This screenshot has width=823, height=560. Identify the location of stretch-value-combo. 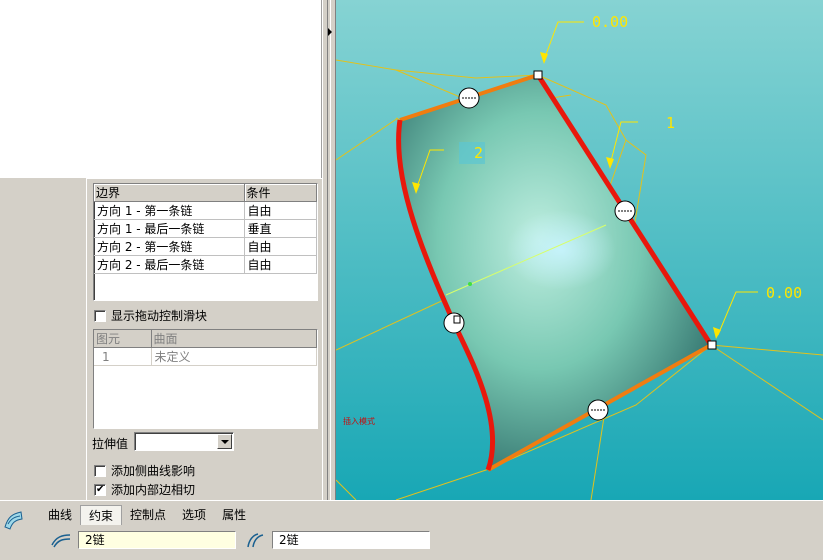
(184, 441).